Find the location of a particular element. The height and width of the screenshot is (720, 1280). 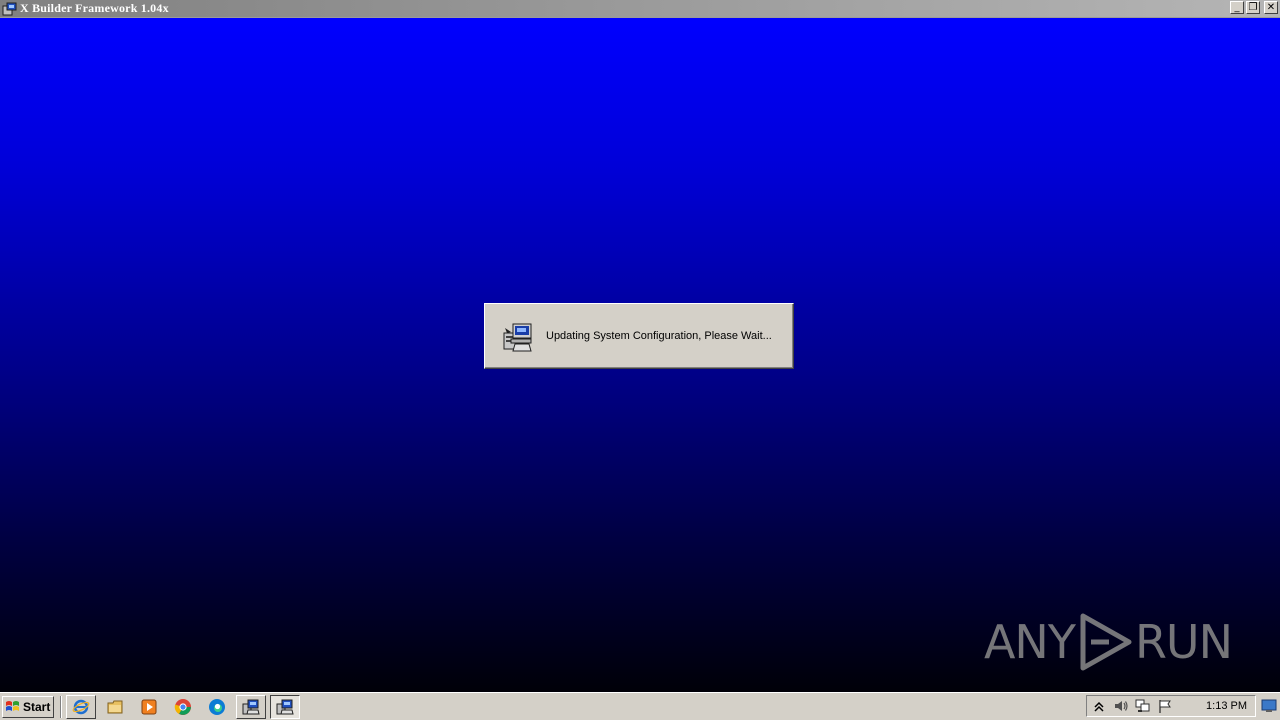

close-icon: ✕ is located at coordinates (1271, 7).